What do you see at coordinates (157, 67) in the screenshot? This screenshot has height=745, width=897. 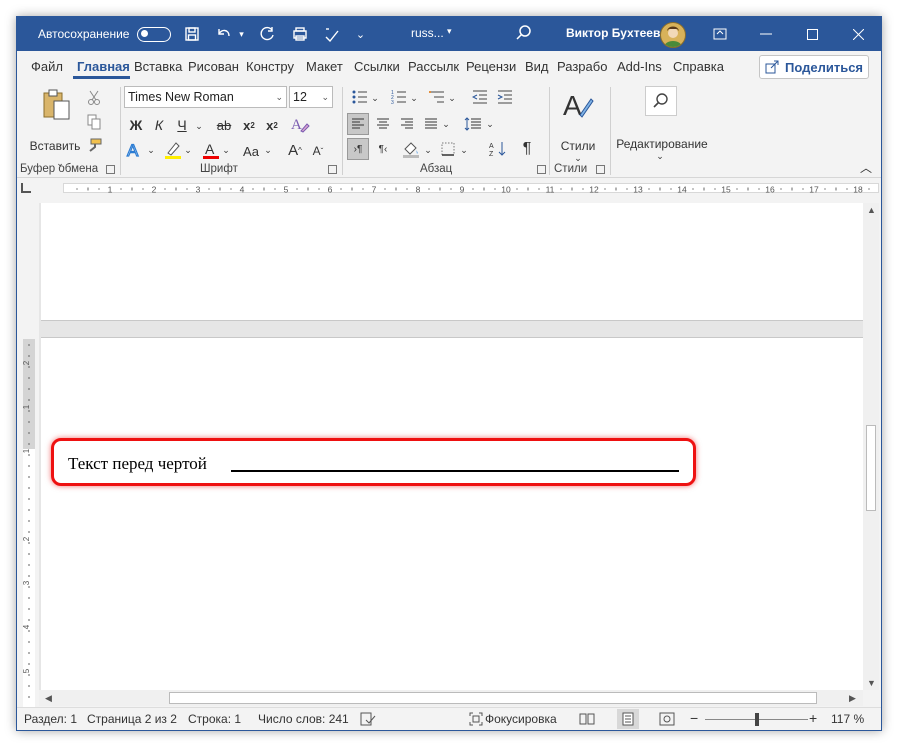 I see `tab-insert: Вставка` at bounding box center [157, 67].